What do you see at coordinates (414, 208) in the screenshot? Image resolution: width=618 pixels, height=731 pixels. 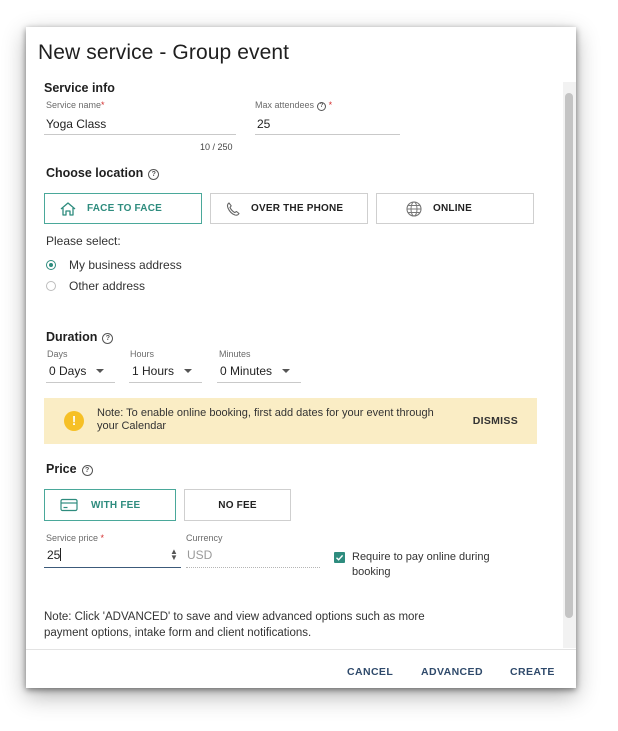 I see `globe-icon` at bounding box center [414, 208].